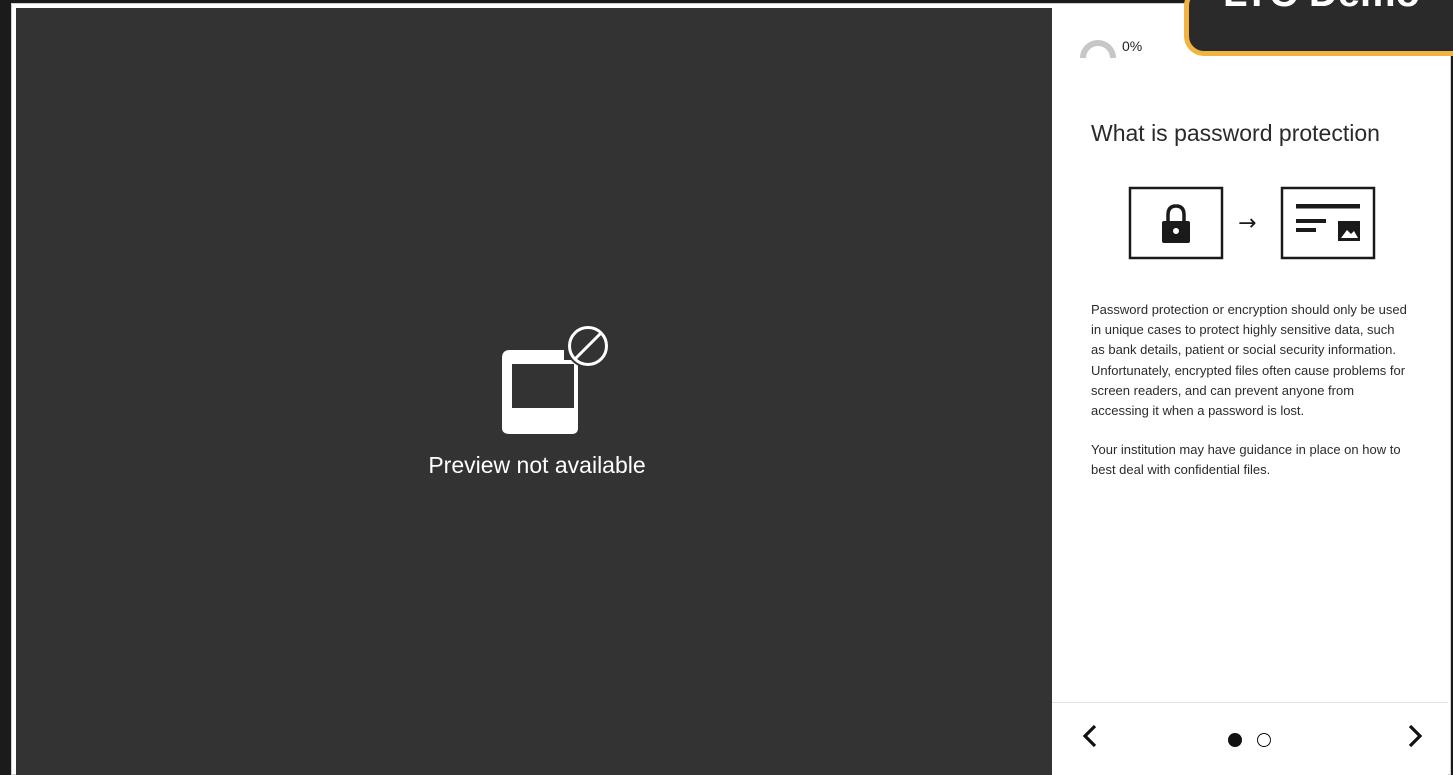  Describe the element at coordinates (1132, 46) in the screenshot. I see `progress-percent: 0%` at that location.